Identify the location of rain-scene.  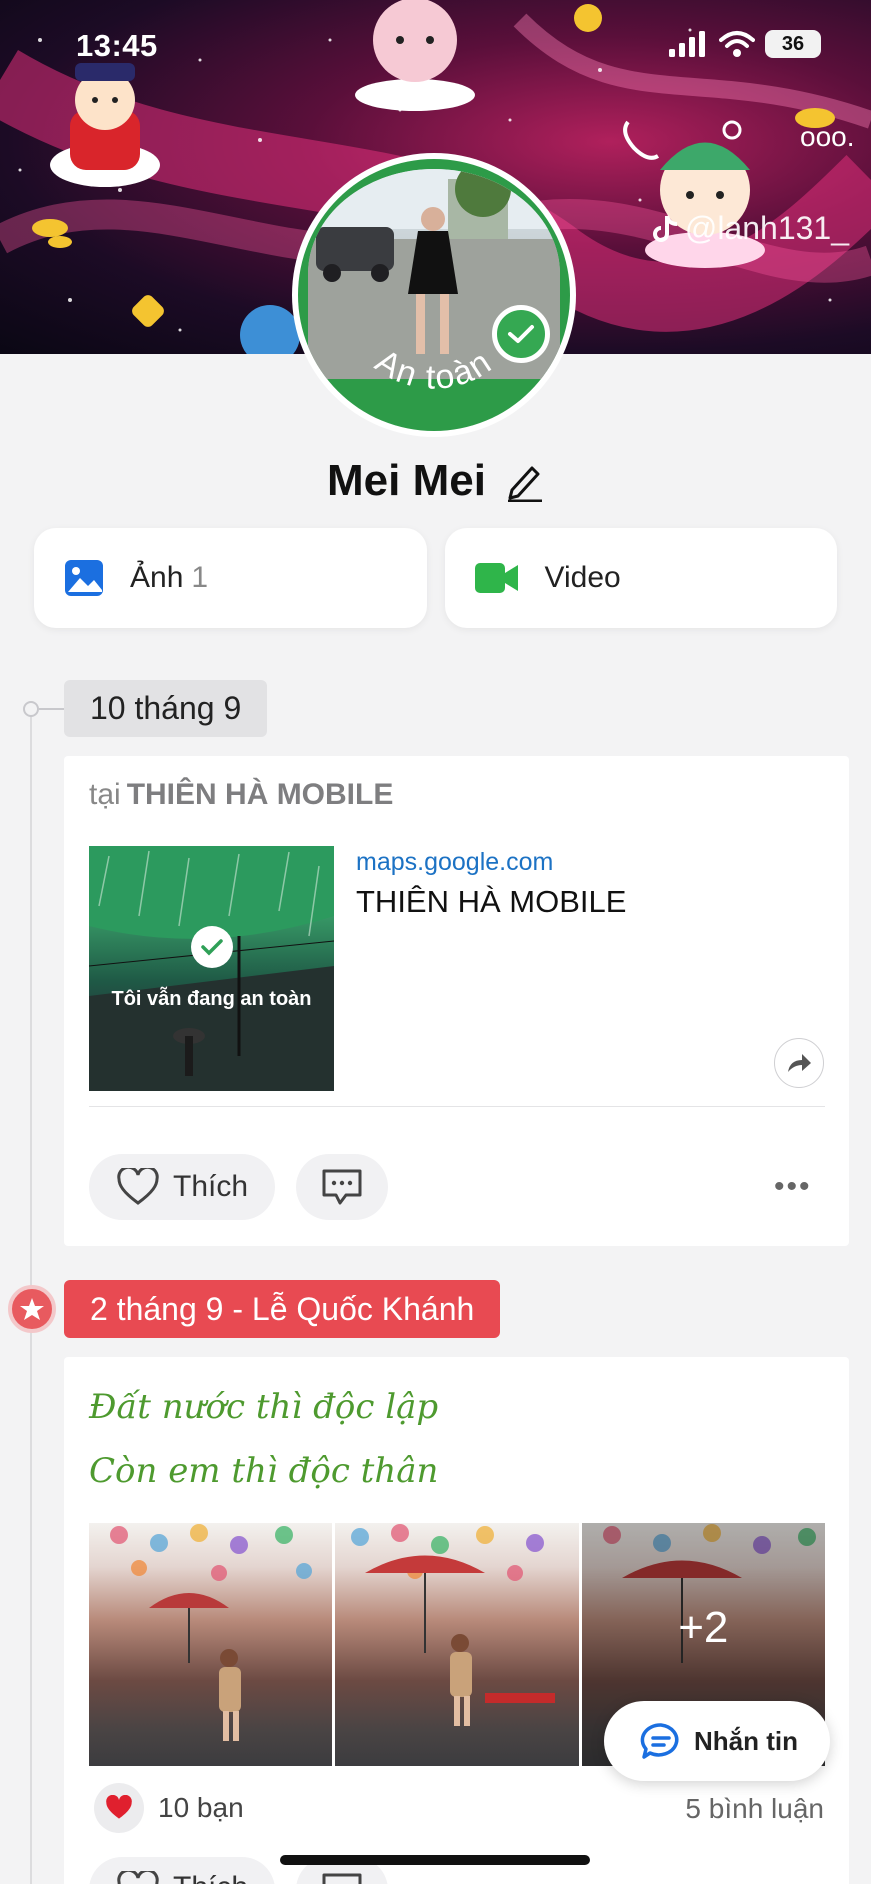
(211, 968).